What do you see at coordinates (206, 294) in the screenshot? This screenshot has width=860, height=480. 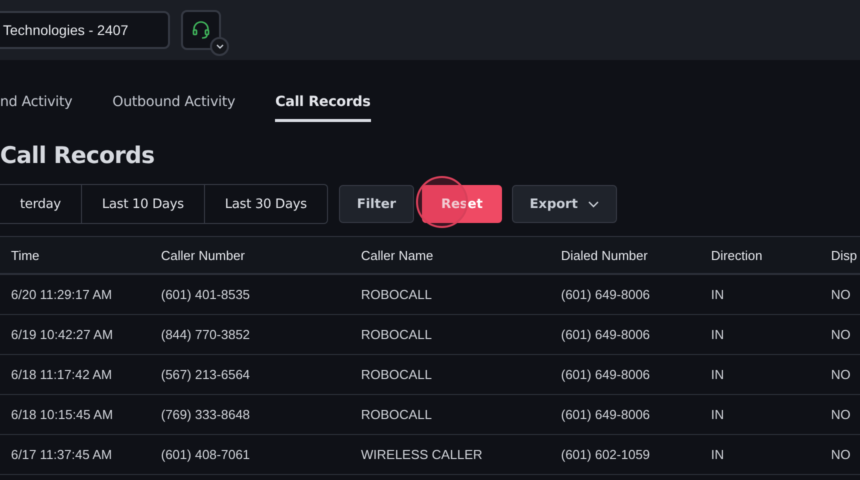 I see `table-cell-text: (601) 401-8535` at bounding box center [206, 294].